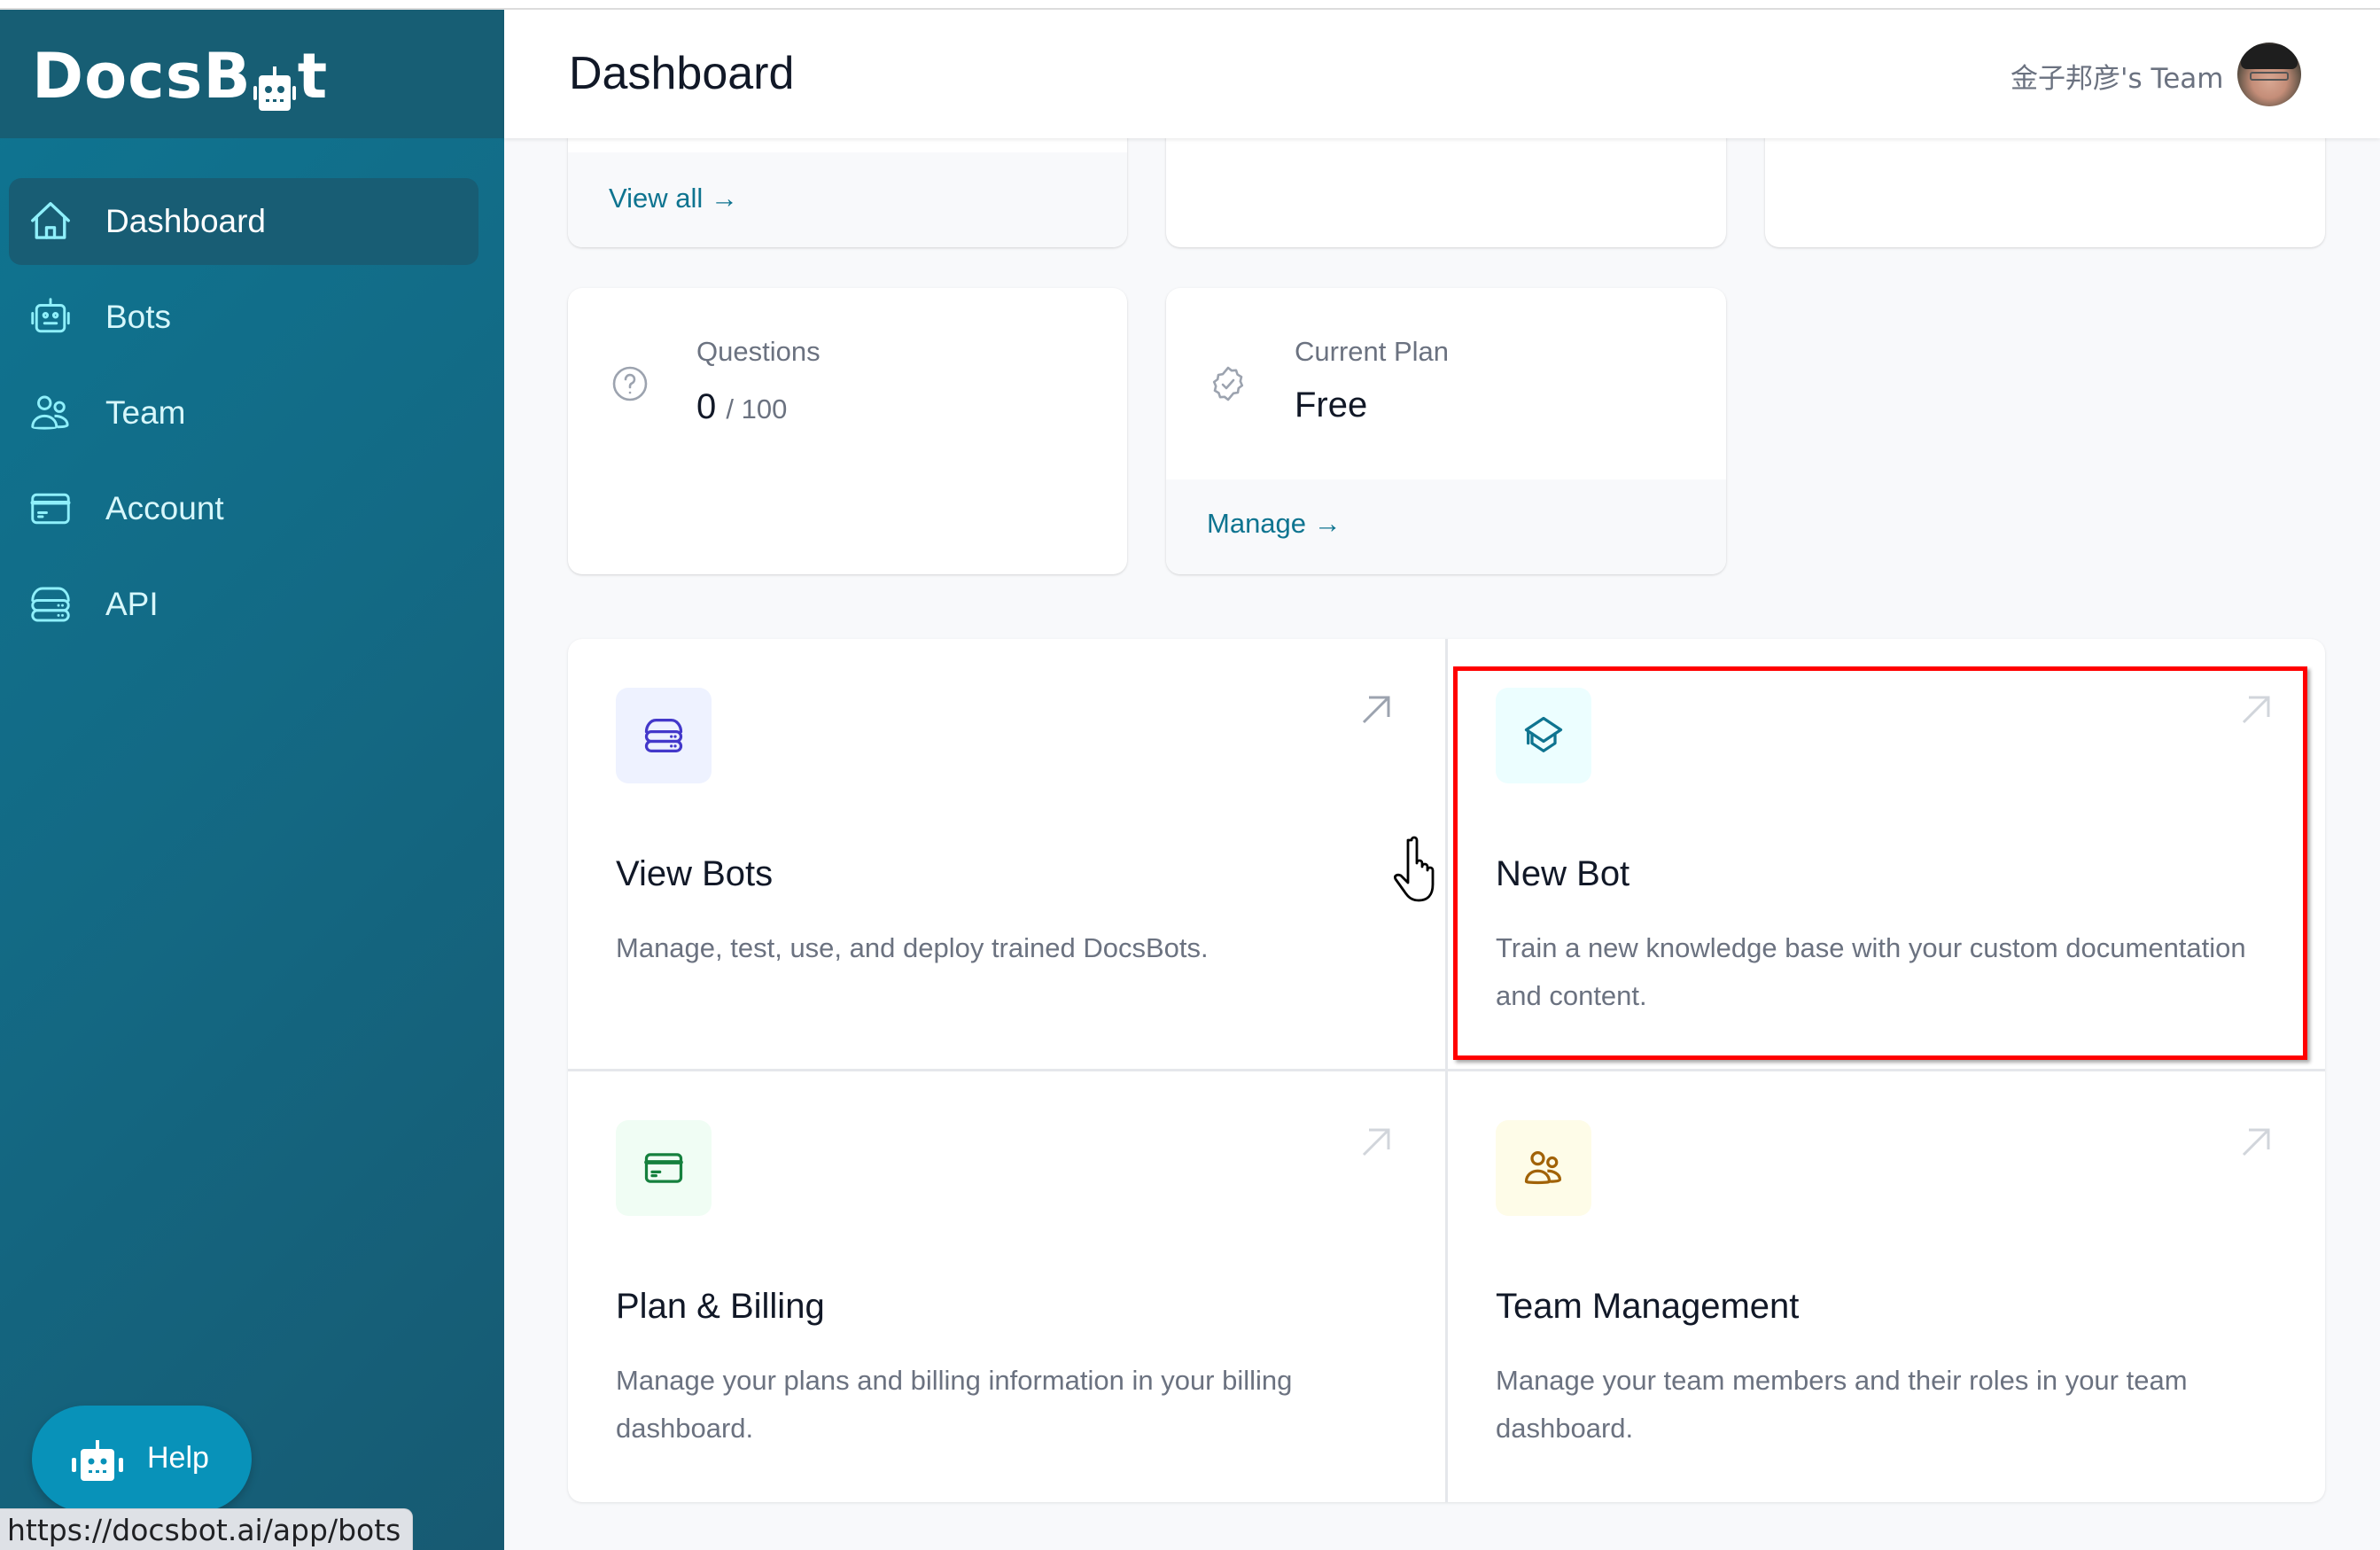 The height and width of the screenshot is (1550, 2380). I want to click on tile-title: Team Management, so click(1648, 1306).